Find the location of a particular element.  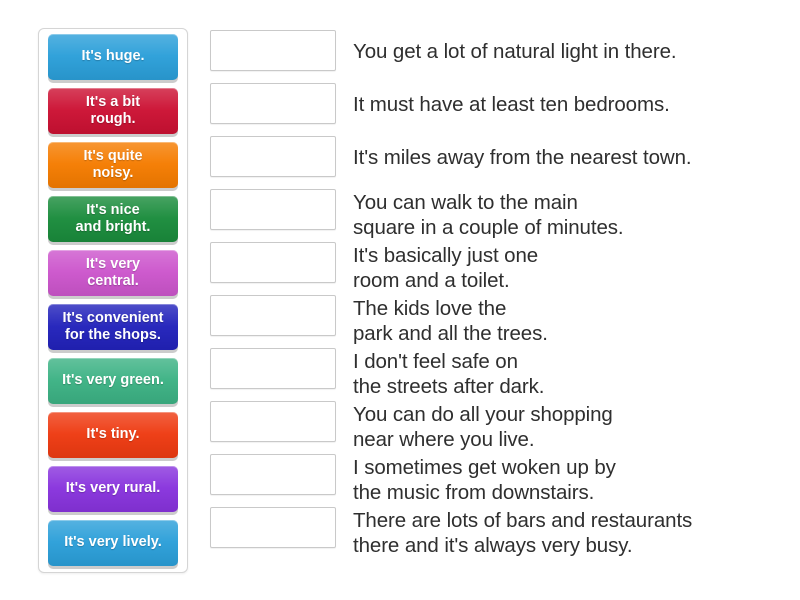

draggable-tile: It's nice and bright. is located at coordinates (113, 219).